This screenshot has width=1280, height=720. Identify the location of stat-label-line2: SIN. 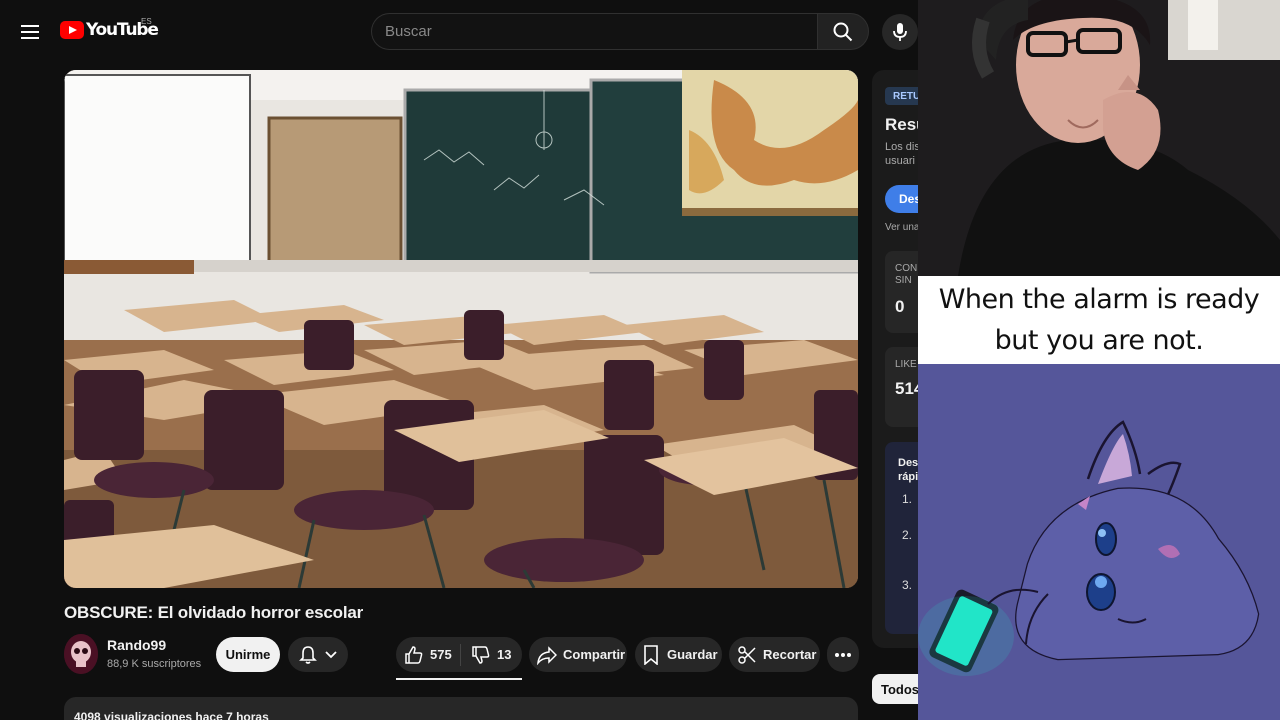
(903, 280).